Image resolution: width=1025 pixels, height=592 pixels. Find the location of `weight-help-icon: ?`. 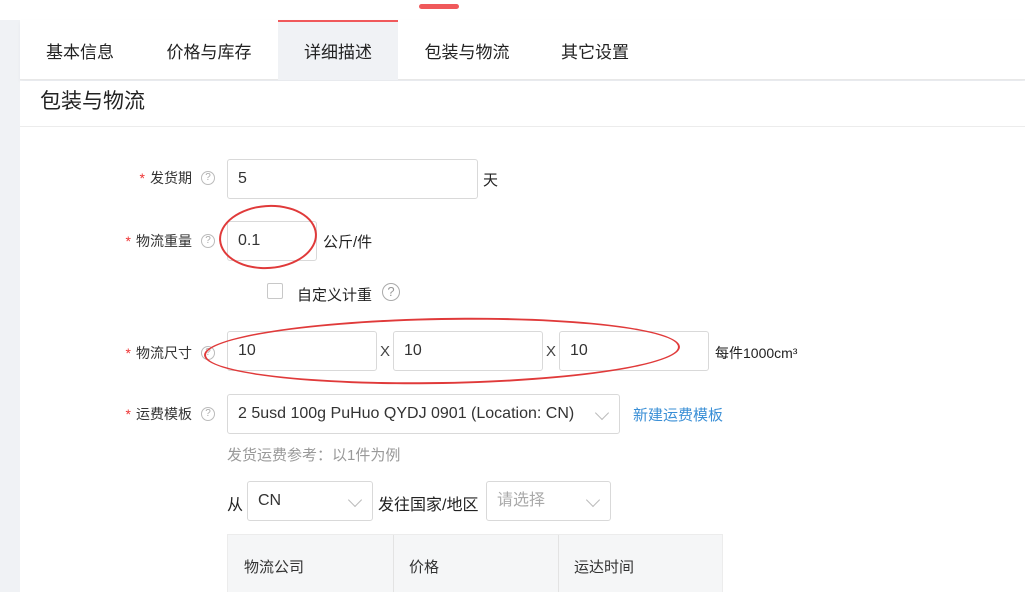

weight-help-icon: ? is located at coordinates (208, 241).